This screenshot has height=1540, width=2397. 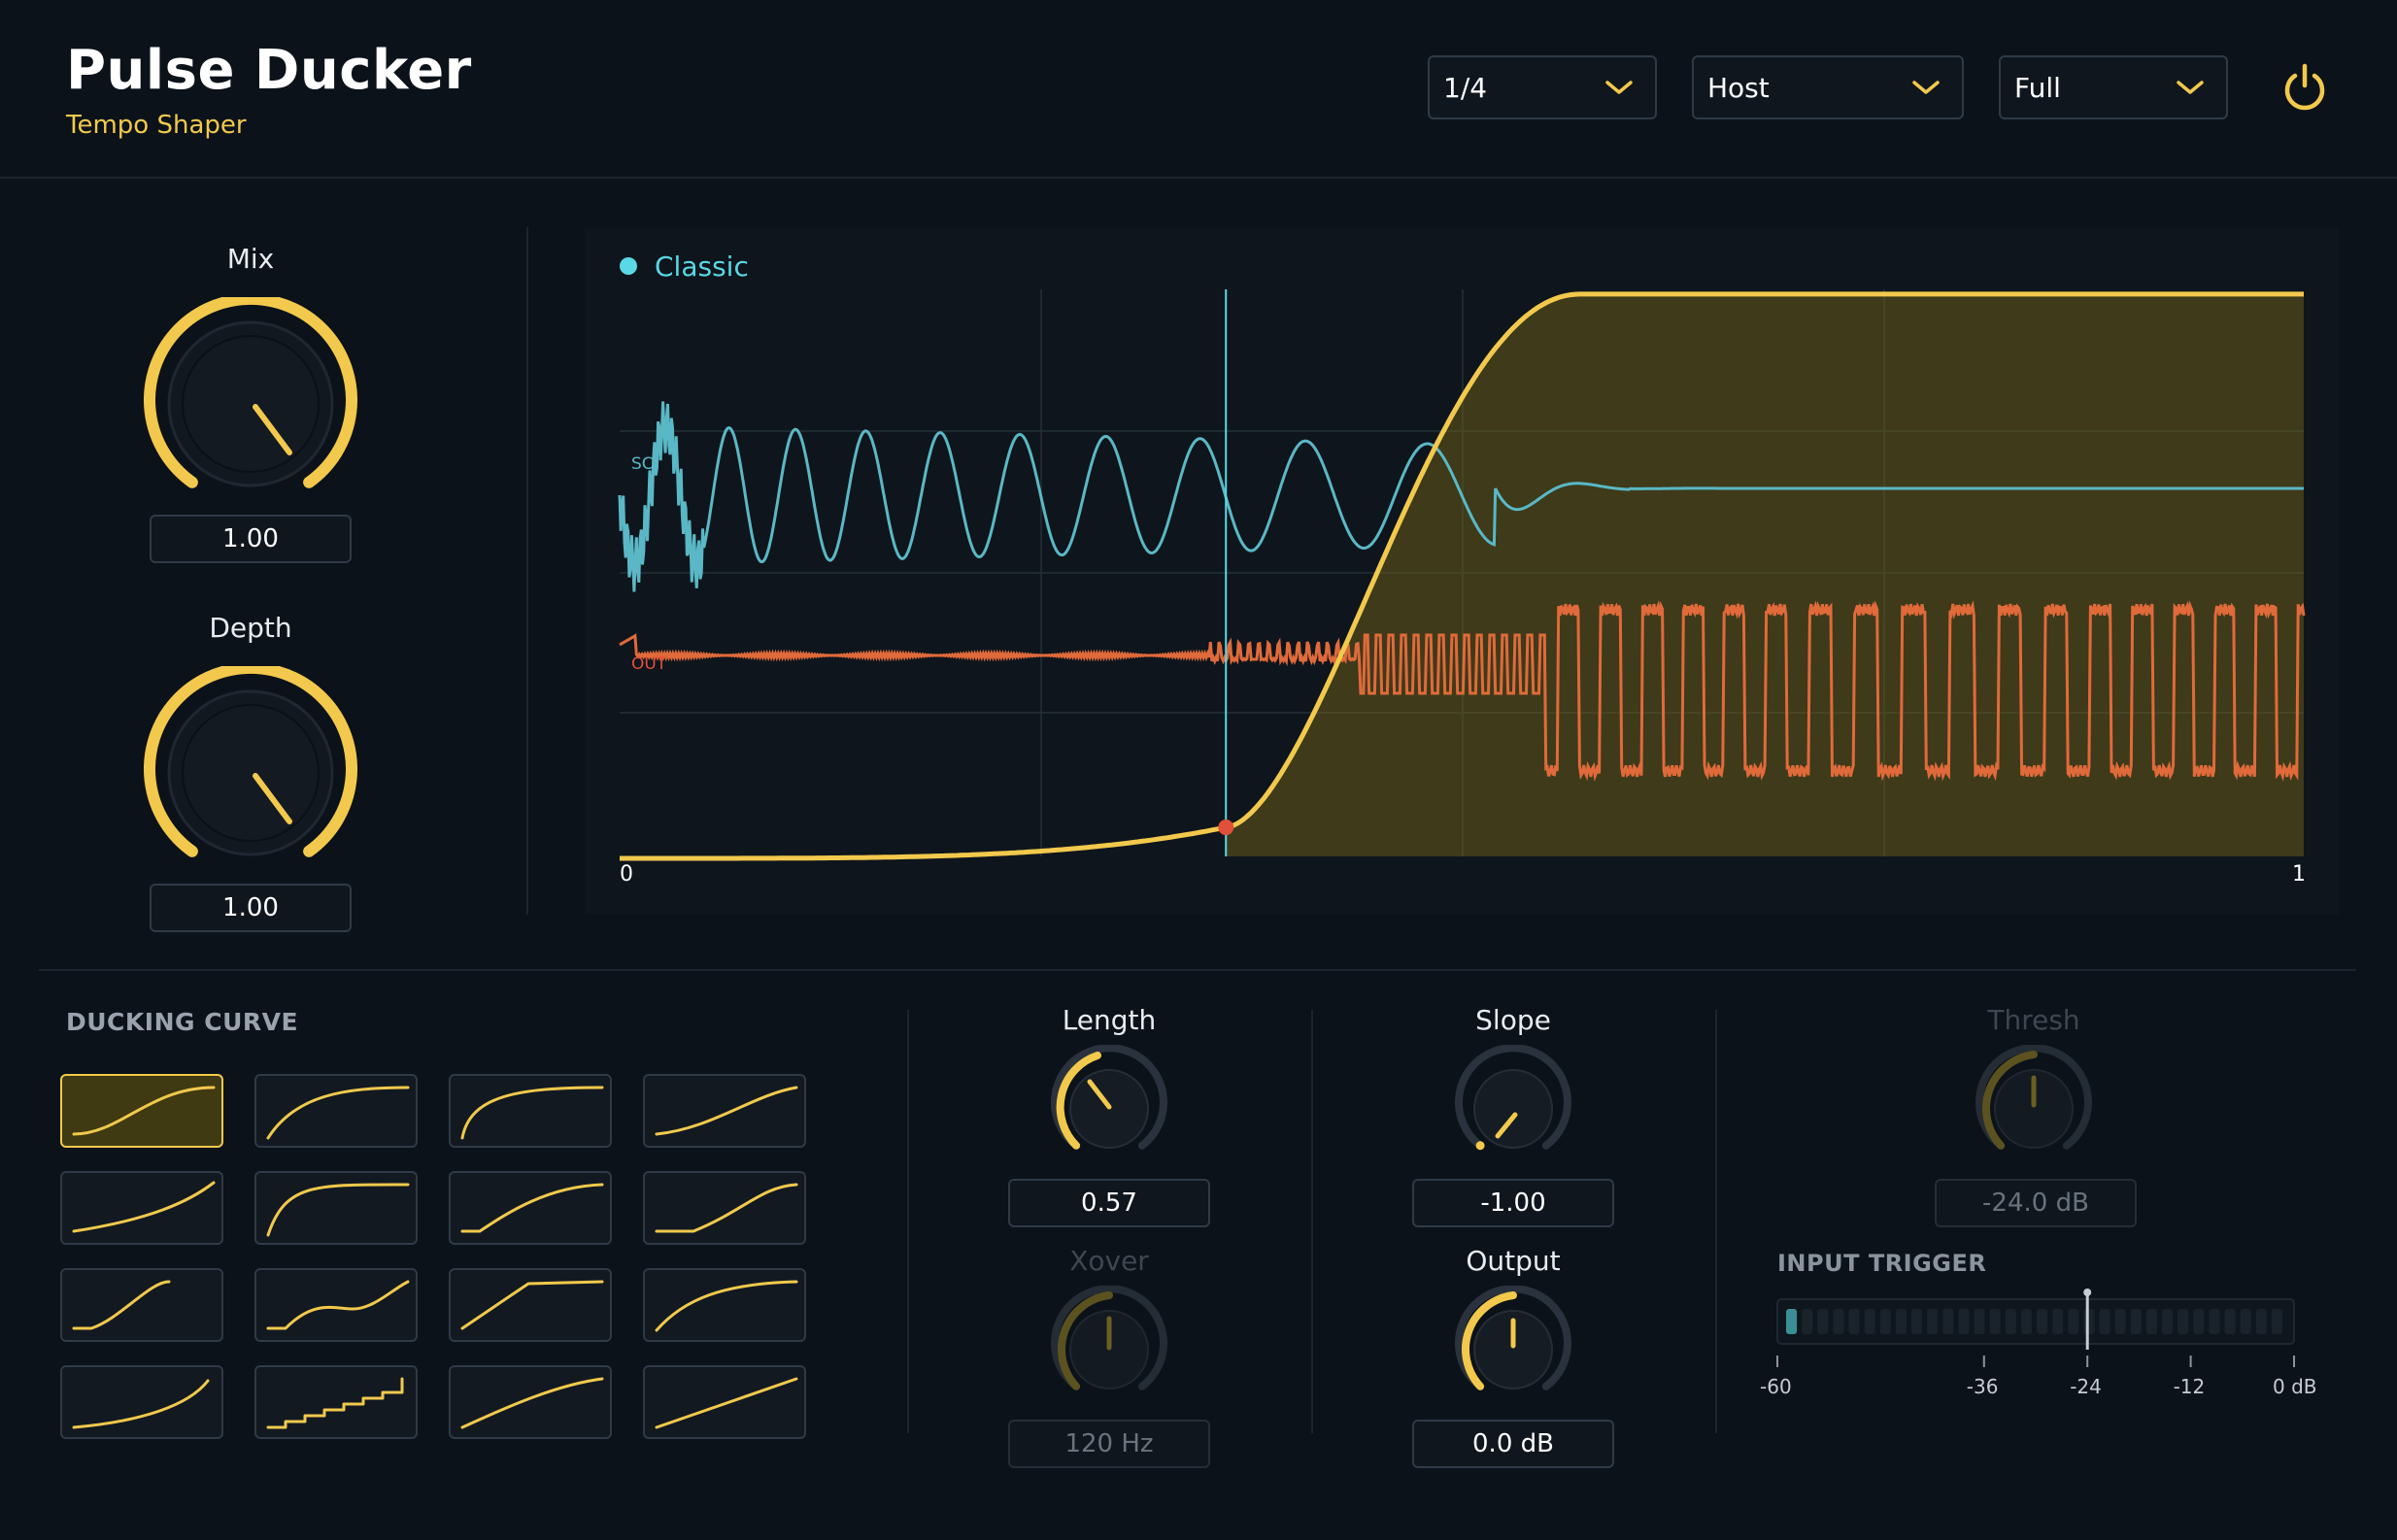 What do you see at coordinates (1513, 1109) in the screenshot?
I see `slope-knob` at bounding box center [1513, 1109].